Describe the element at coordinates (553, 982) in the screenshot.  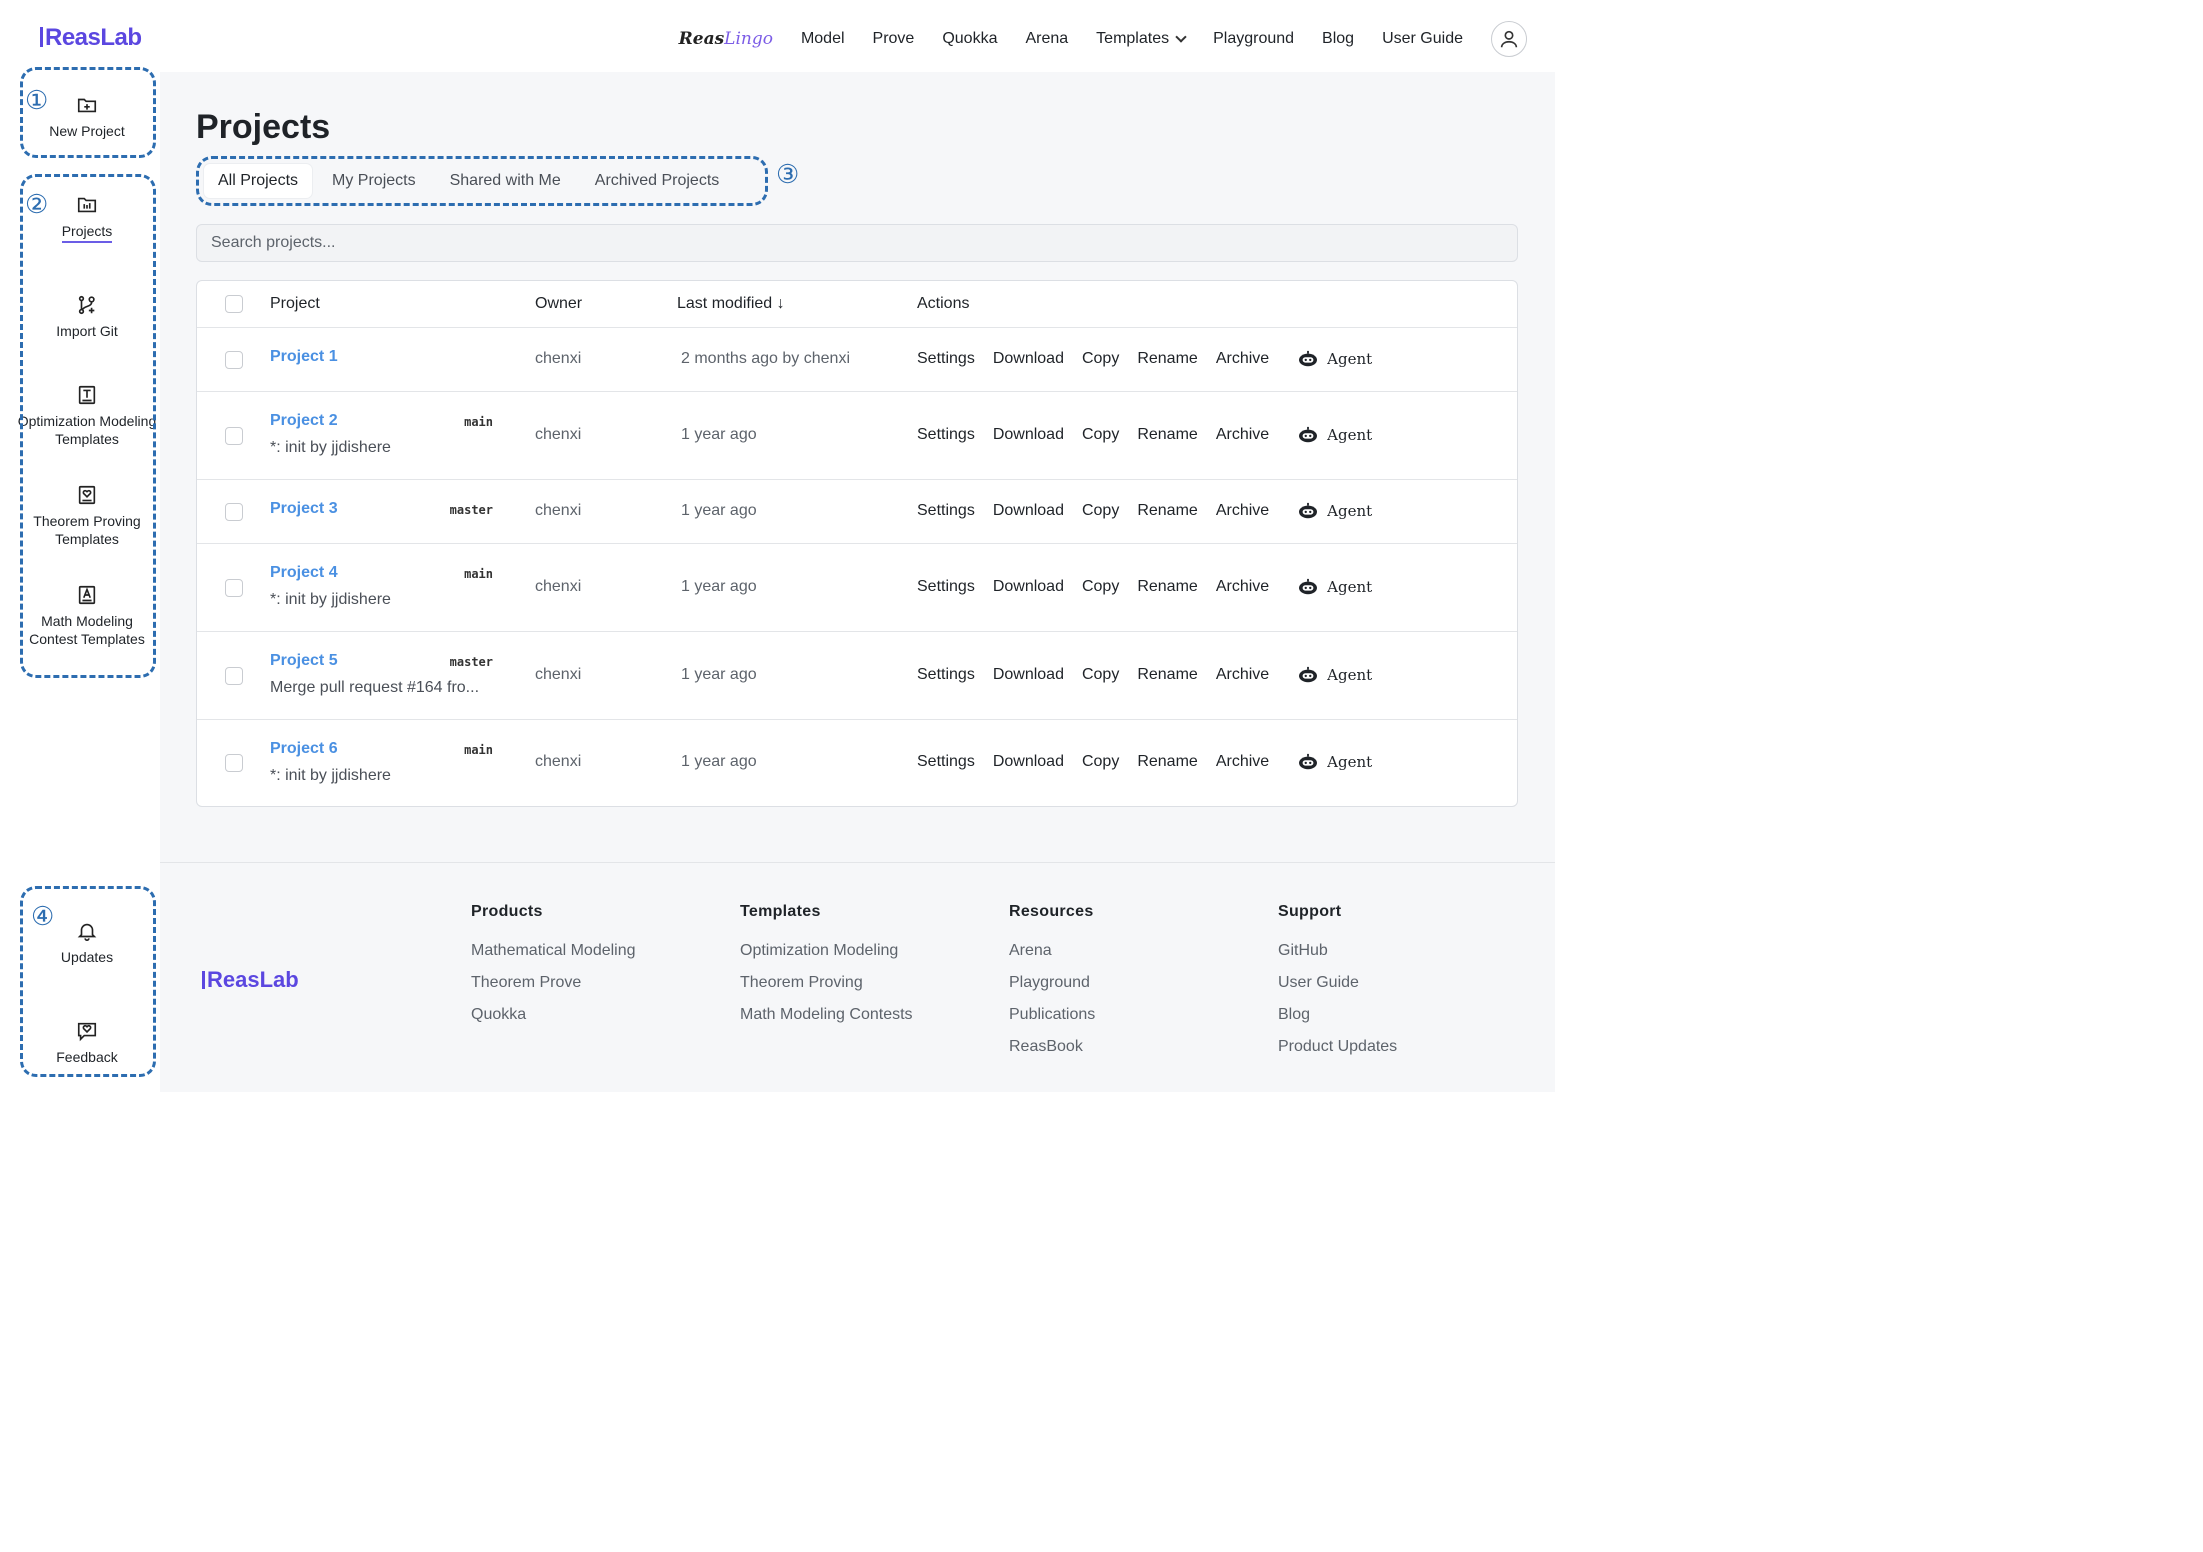
I see `footer-link: Theorem Prove` at that location.